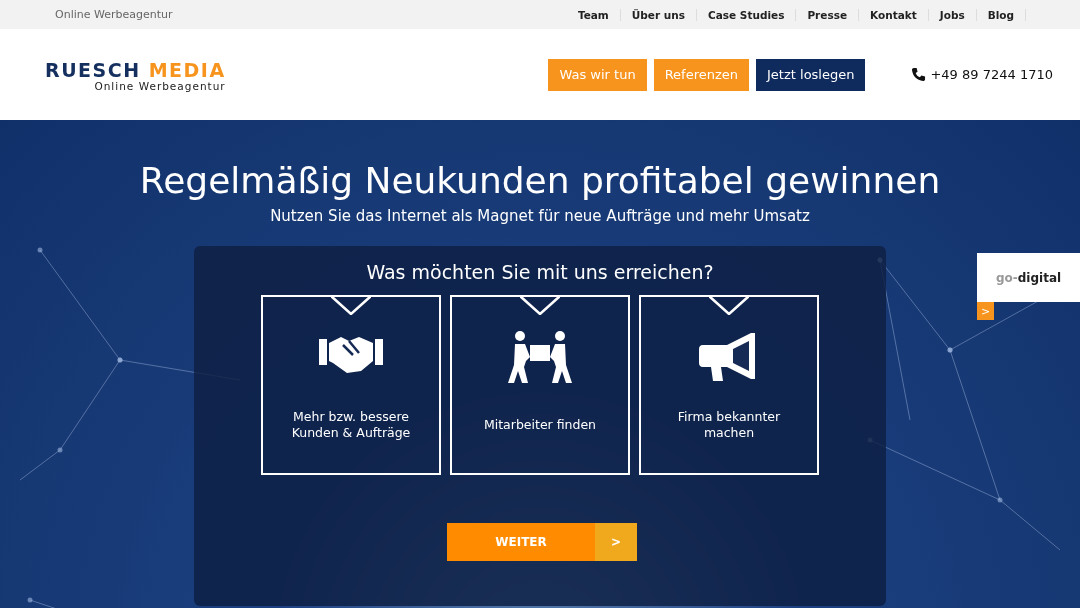  I want to click on nav-link: Kontakt, so click(894, 14).